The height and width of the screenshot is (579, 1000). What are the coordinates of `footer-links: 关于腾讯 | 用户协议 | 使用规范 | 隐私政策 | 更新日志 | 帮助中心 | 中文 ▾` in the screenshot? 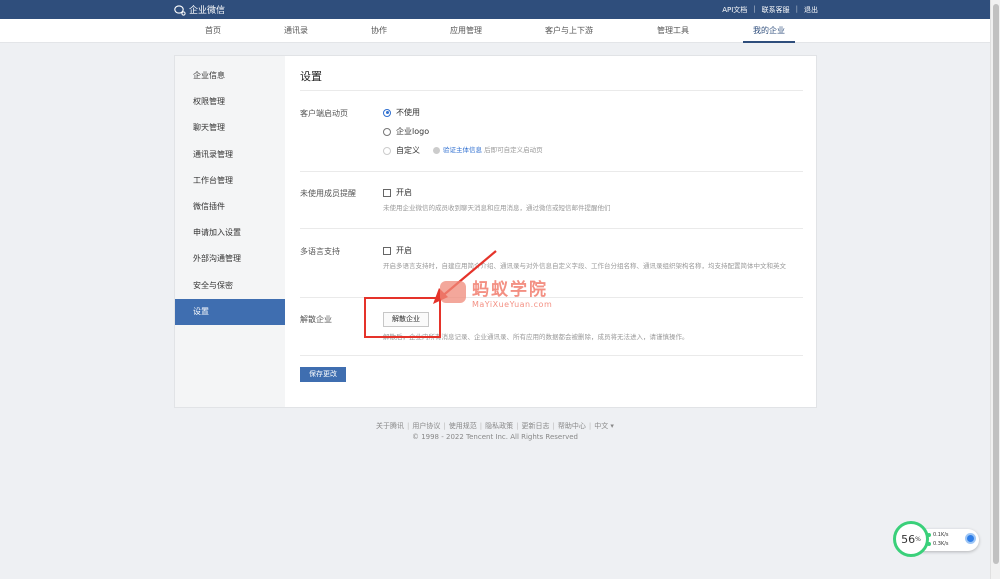 It's located at (495, 426).